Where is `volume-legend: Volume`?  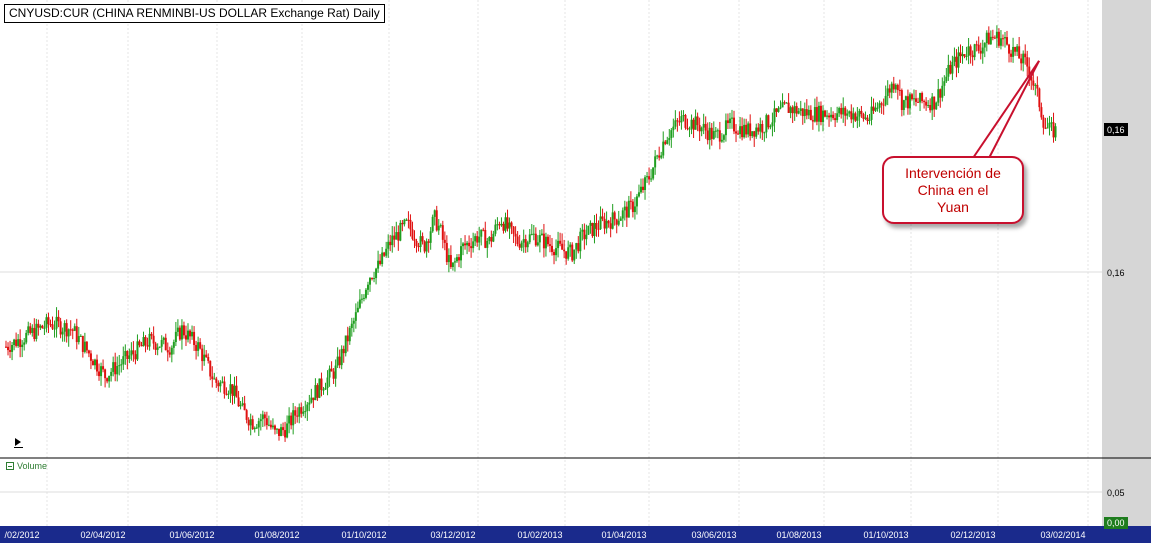
volume-legend: Volume is located at coordinates (26, 466).